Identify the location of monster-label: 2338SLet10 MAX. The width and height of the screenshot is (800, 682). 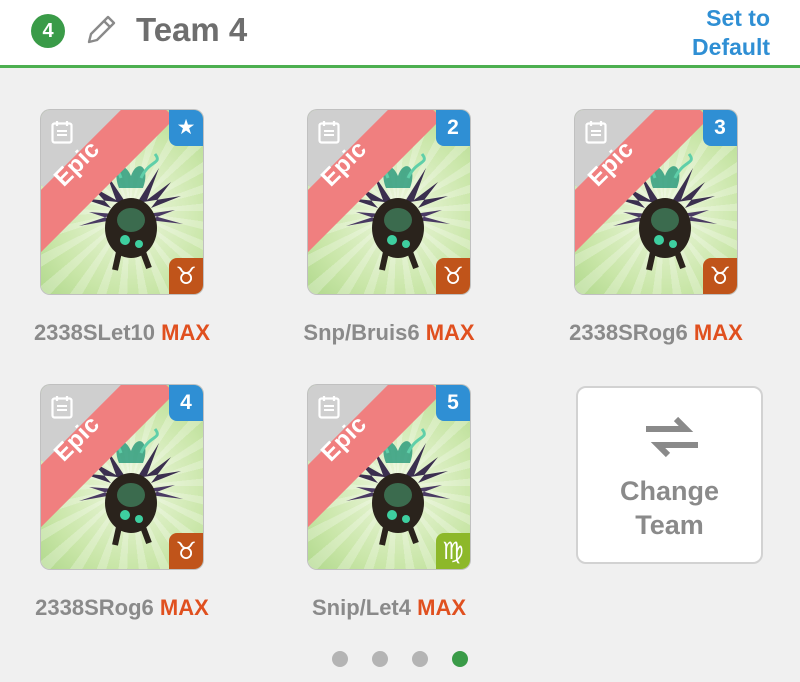
(126, 333).